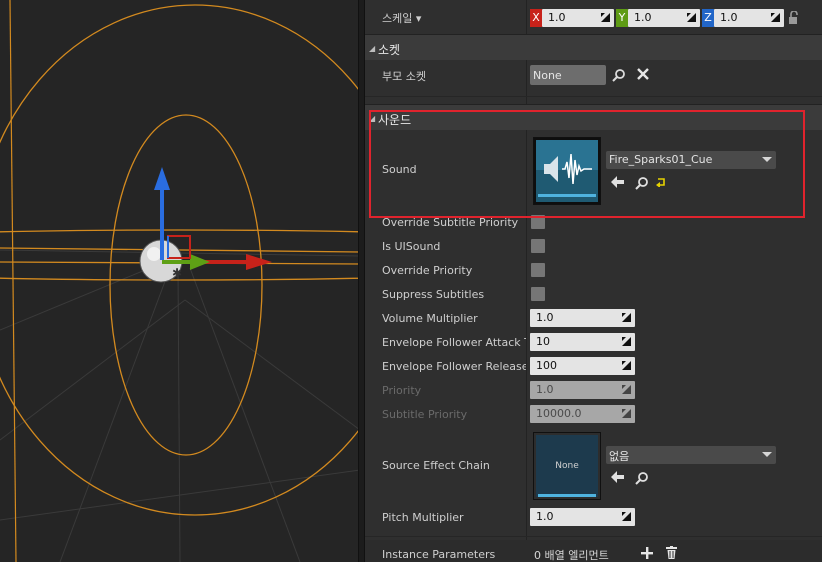 This screenshot has height=562, width=822. Describe the element at coordinates (559, 413) in the screenshot. I see `property-value: 10000.0` at that location.